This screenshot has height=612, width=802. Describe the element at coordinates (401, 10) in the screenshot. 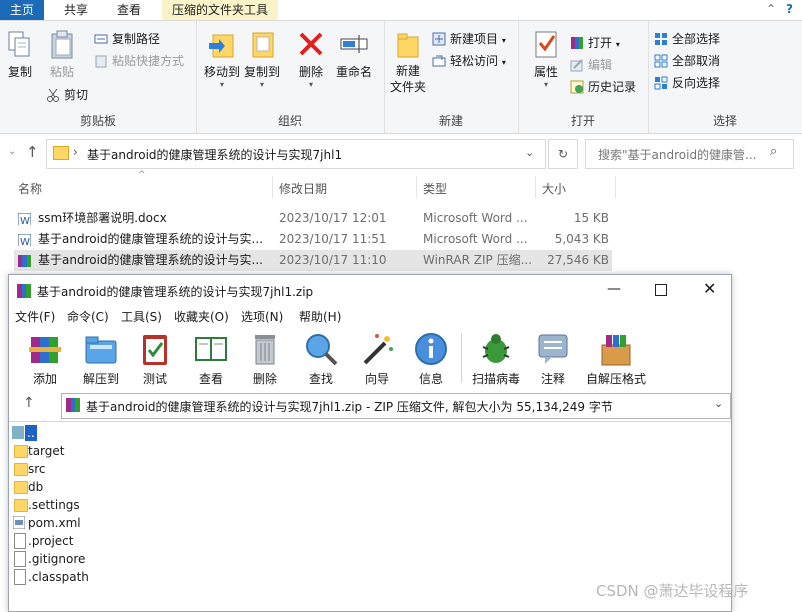

I see `ribbon-tab-bar: 主页 共享 查看 压缩的文件夹工具 ⌃ ?` at that location.